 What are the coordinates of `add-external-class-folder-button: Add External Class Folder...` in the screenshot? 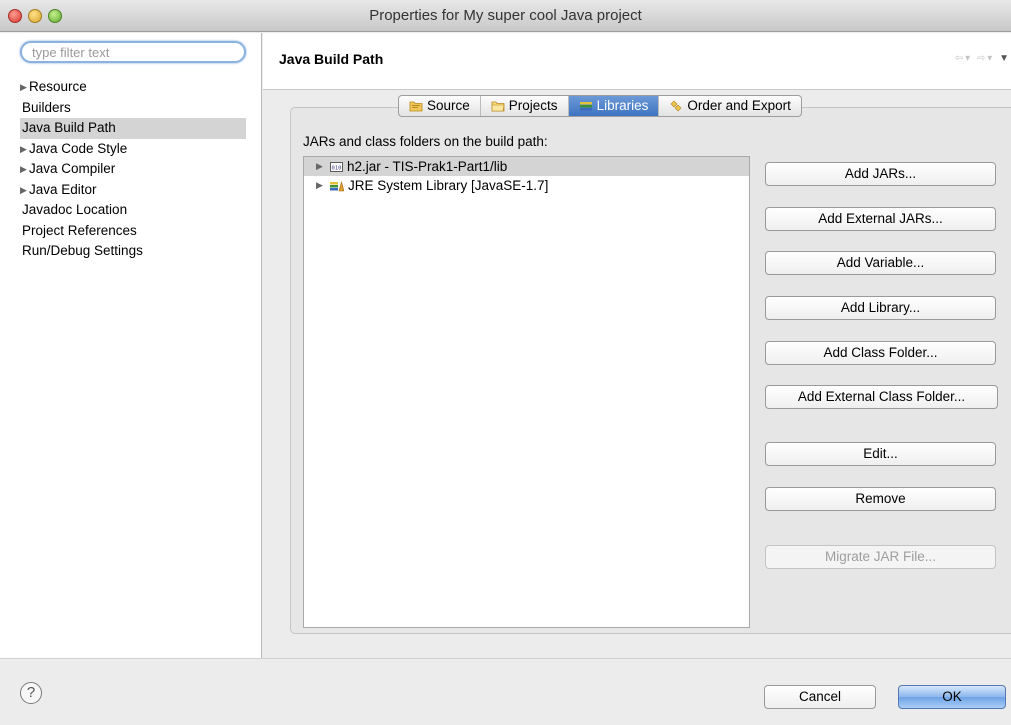 It's located at (881, 397).